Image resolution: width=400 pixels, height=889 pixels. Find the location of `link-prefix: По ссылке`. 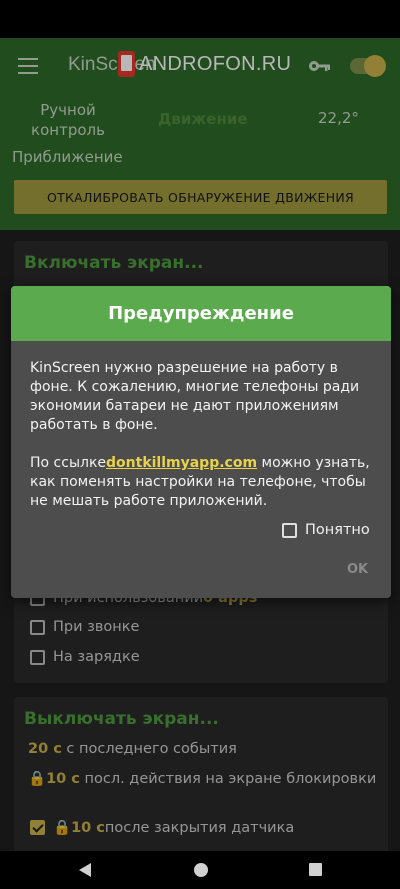

link-prefix: По ссылке is located at coordinates (68, 463).